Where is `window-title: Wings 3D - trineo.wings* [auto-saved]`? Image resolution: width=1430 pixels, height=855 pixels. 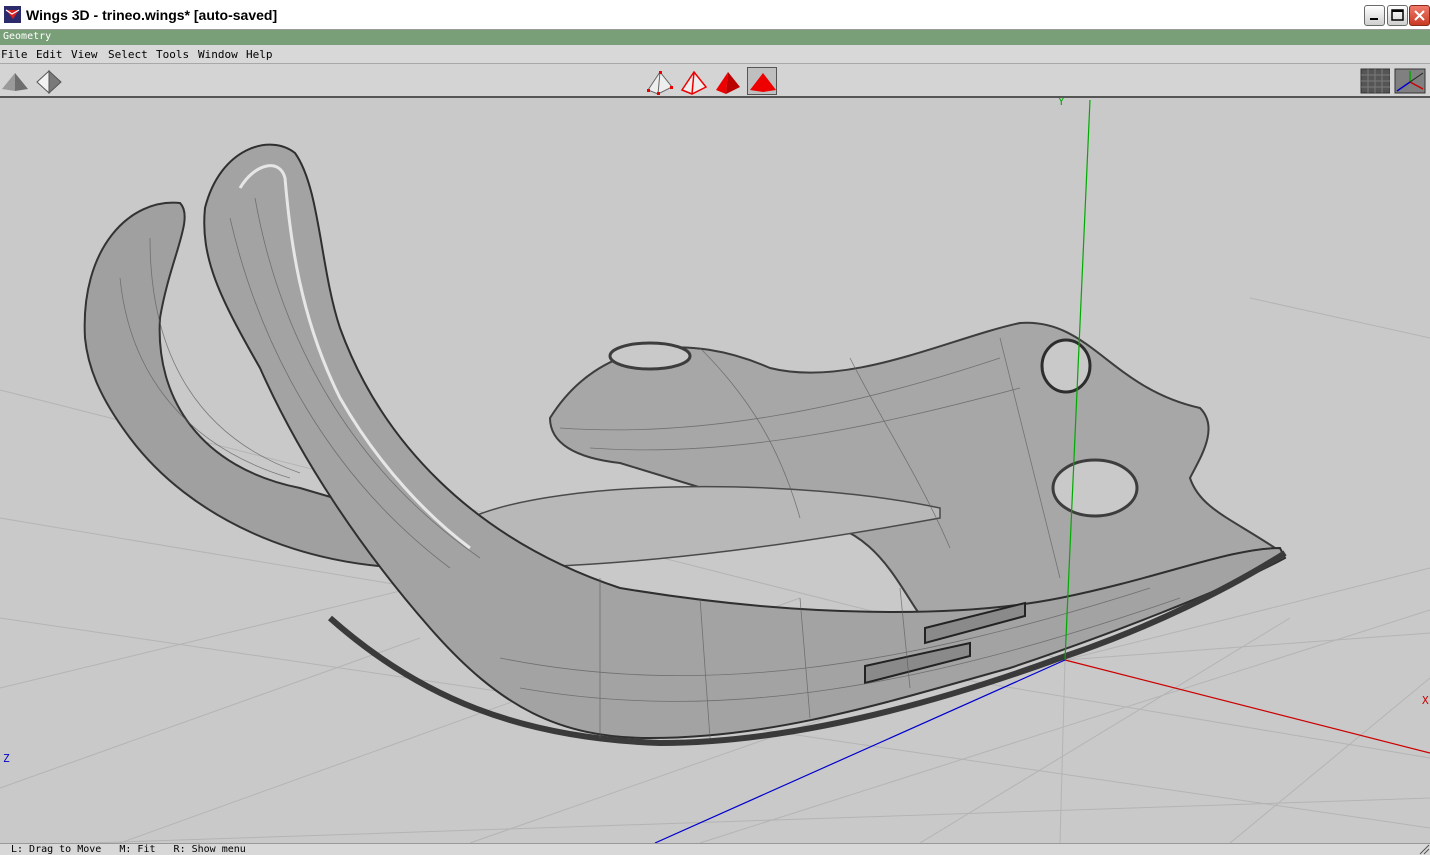
window-title: Wings 3D - trineo.wings* [auto-saved] is located at coordinates (152, 15).